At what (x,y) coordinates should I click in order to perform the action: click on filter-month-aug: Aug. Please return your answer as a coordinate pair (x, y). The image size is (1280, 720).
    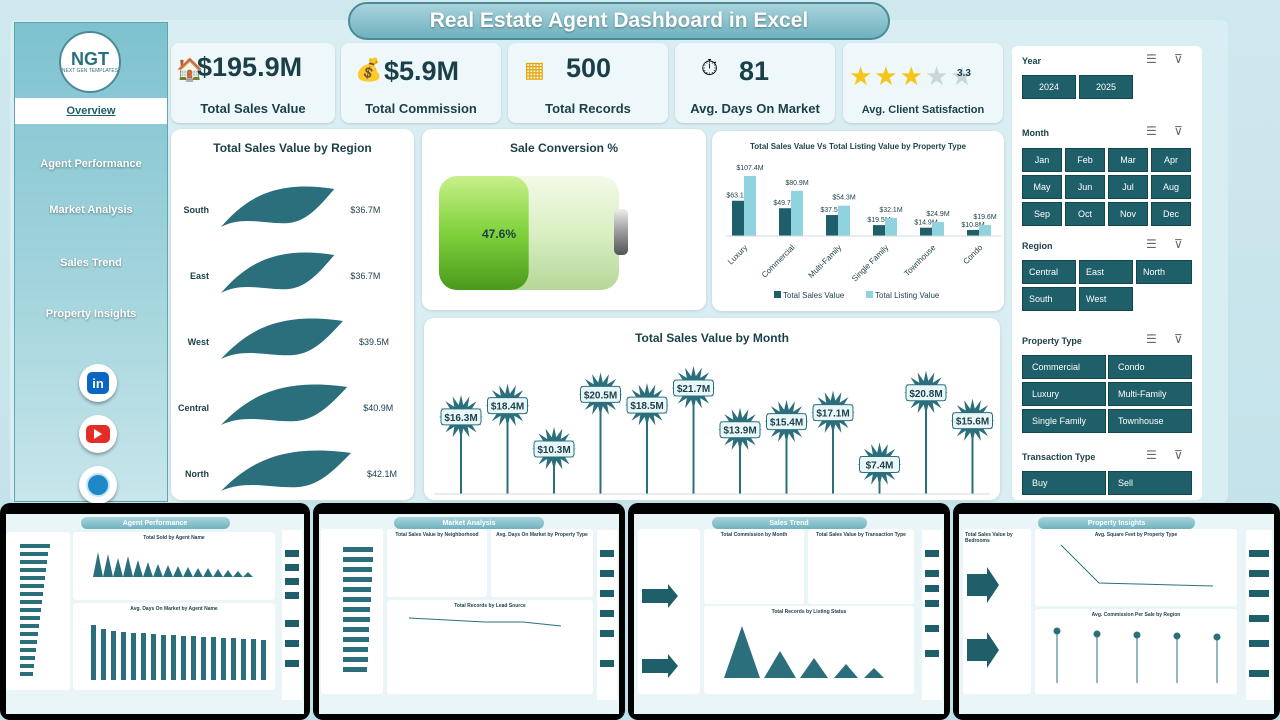
    Looking at the image, I should click on (1171, 187).